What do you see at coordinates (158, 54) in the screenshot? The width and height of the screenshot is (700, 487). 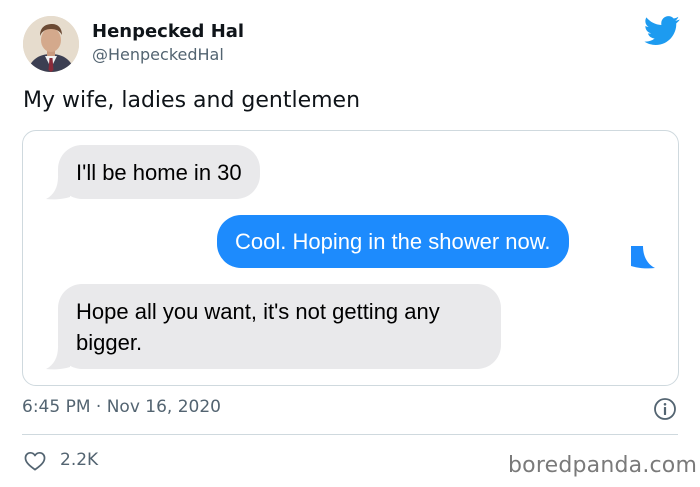 I see `author-handle: @HenpeckedHal` at bounding box center [158, 54].